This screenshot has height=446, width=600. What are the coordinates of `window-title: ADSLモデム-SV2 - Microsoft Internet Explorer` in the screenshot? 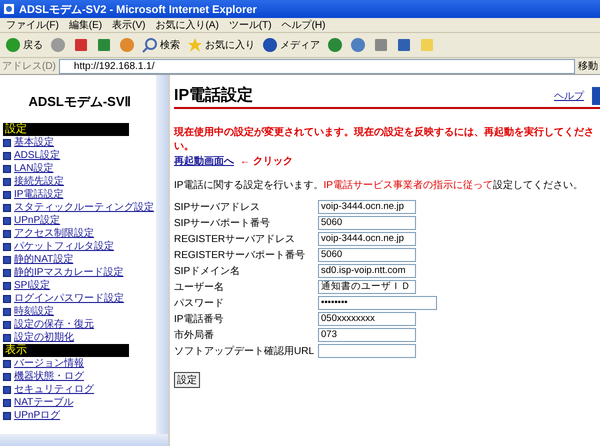 It's located at (138, 9).